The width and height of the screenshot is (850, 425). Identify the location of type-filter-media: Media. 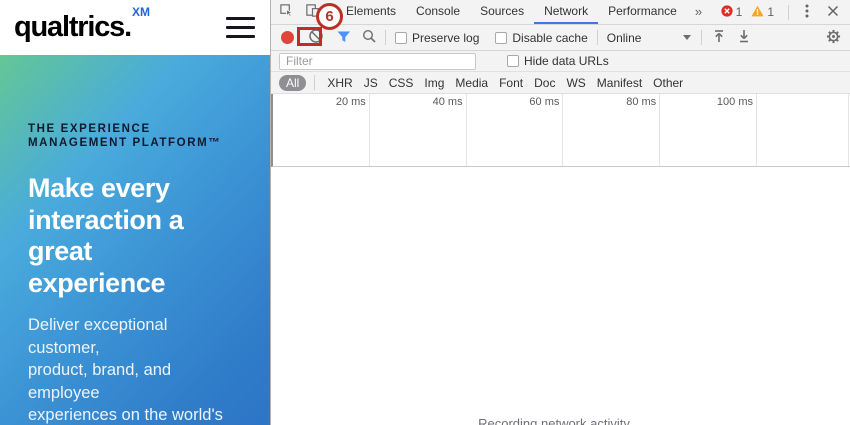
(471, 83).